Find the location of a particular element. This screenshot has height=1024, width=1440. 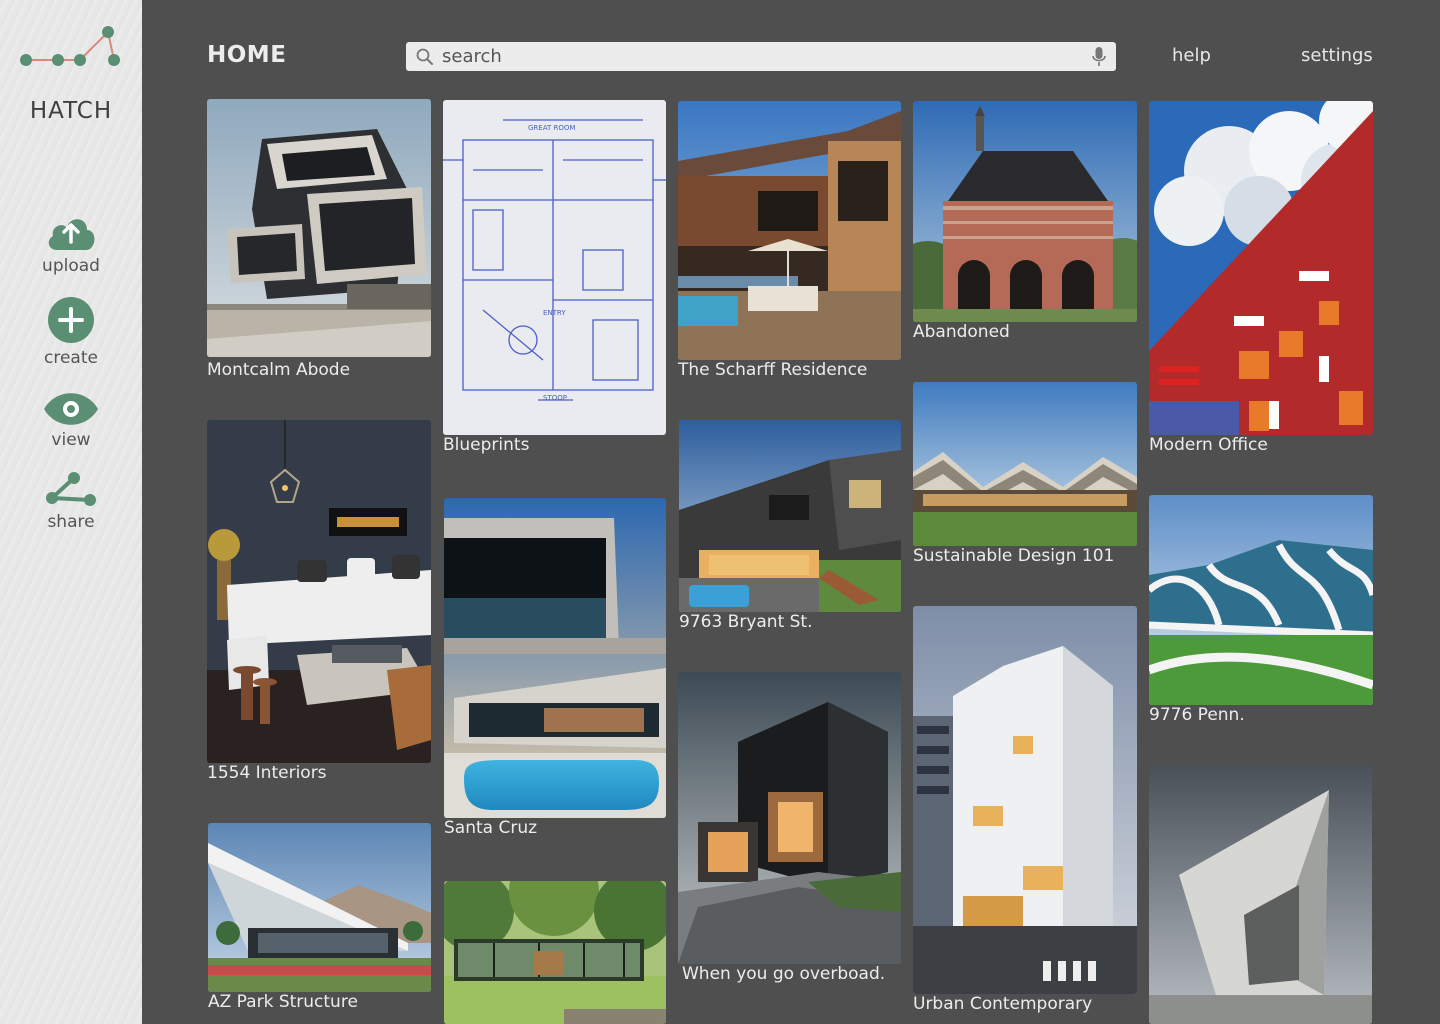

blueprint-drawing: GREAT ROOM ENTRY STOOP is located at coordinates (554, 267).